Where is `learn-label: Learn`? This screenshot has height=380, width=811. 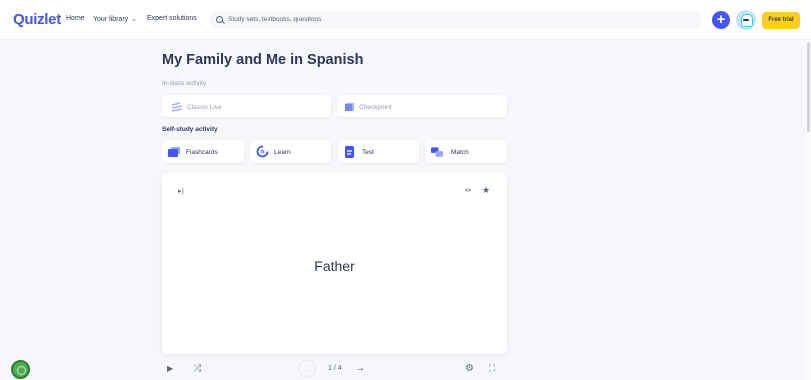
learn-label: Learn is located at coordinates (282, 152).